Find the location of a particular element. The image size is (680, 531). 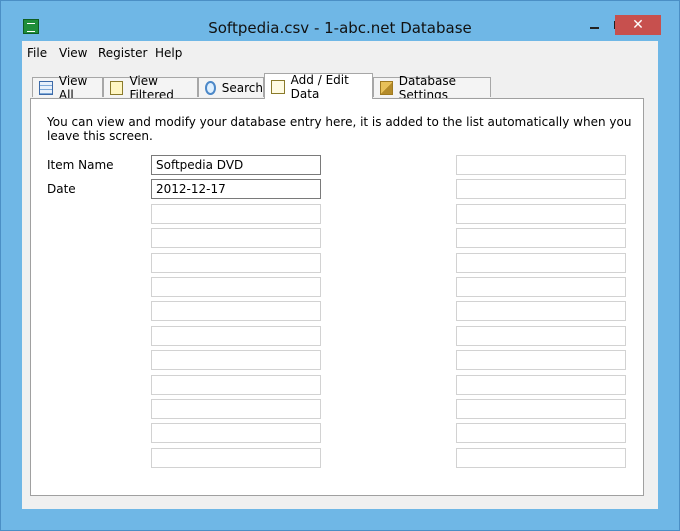

minimize-icon is located at coordinates (594, 28).